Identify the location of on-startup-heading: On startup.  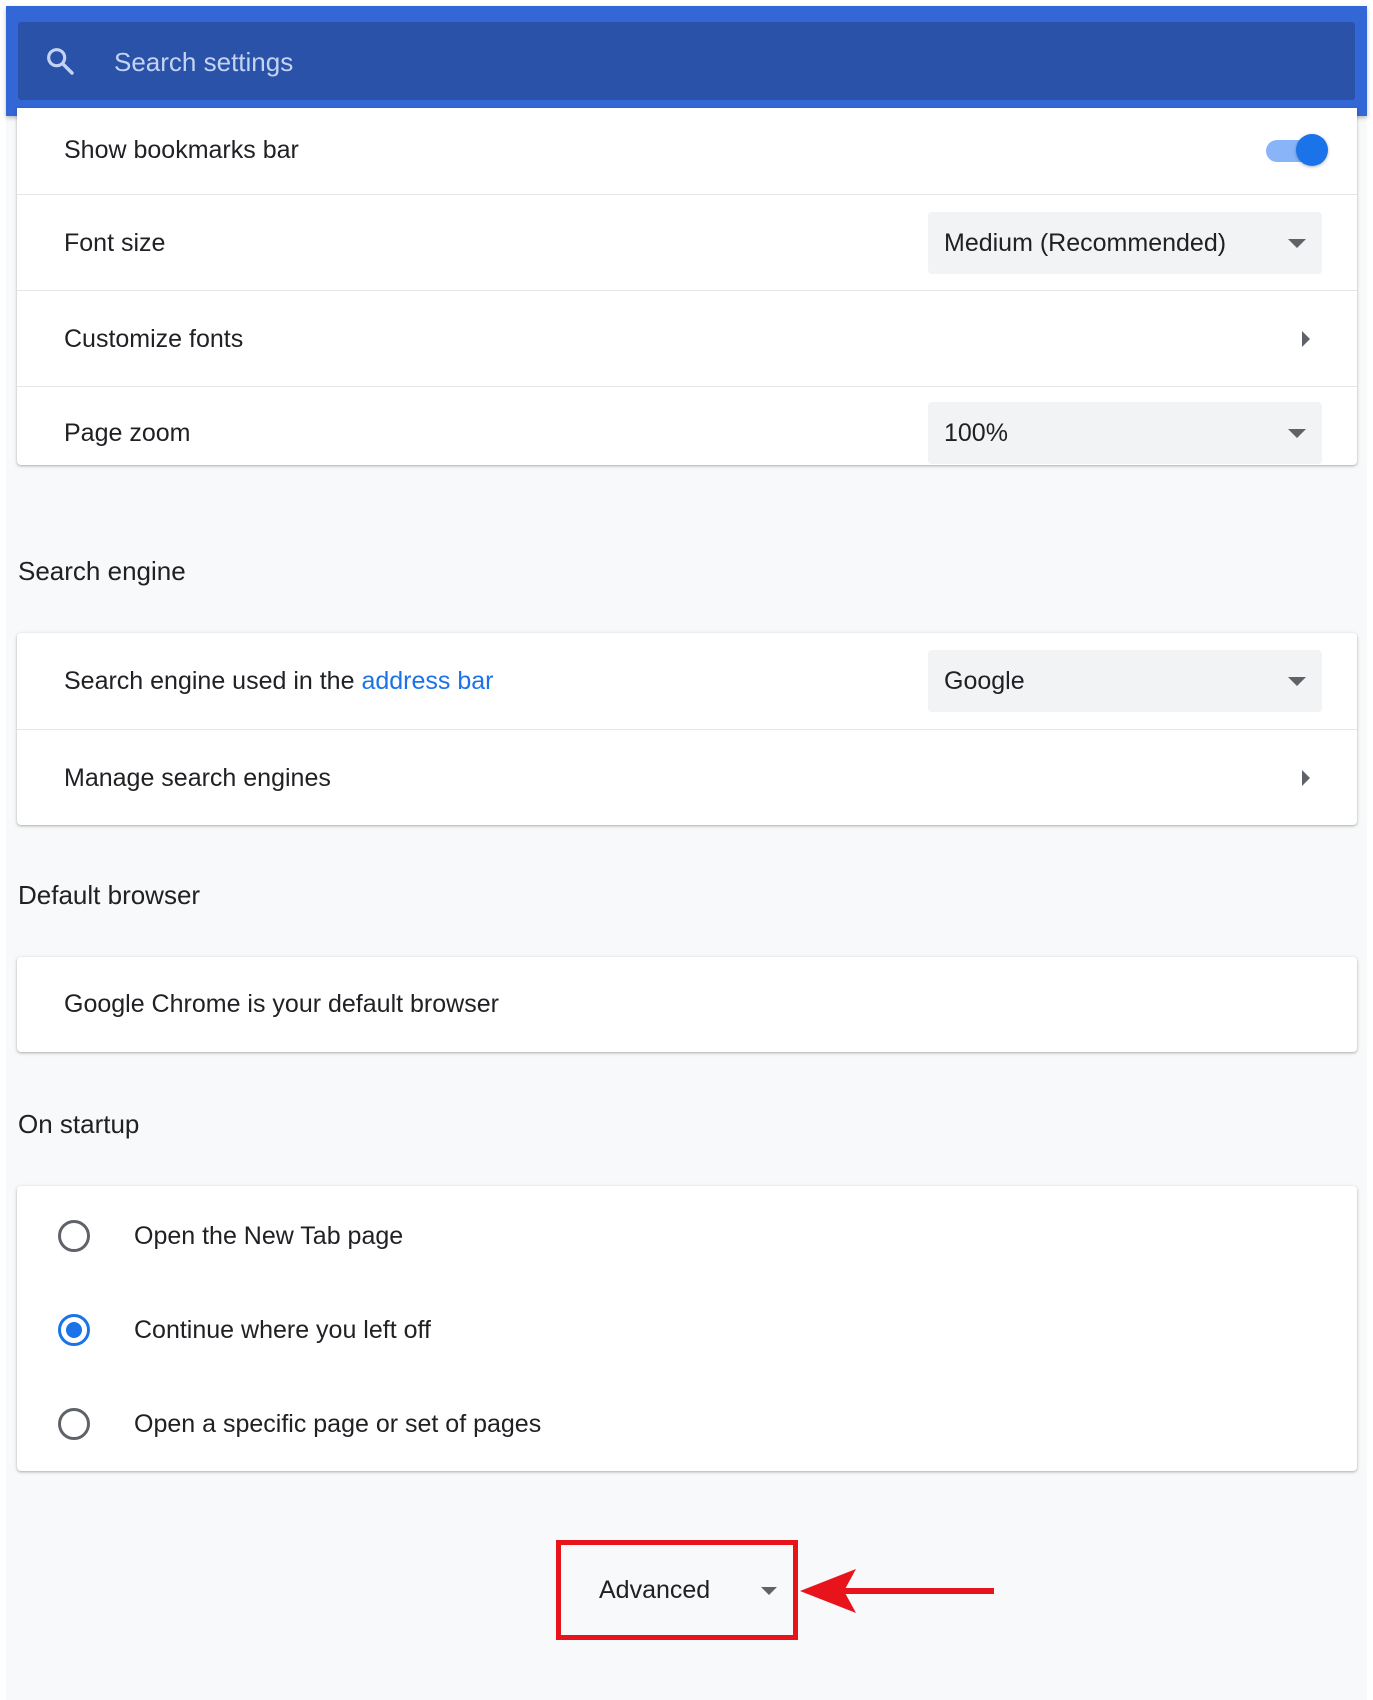
(79, 1124).